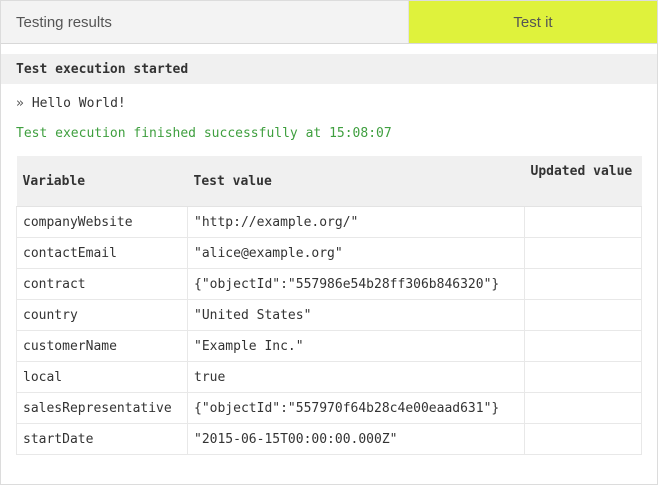 The image size is (658, 485). I want to click on table-row: customerName "Example Inc.", so click(329, 346).